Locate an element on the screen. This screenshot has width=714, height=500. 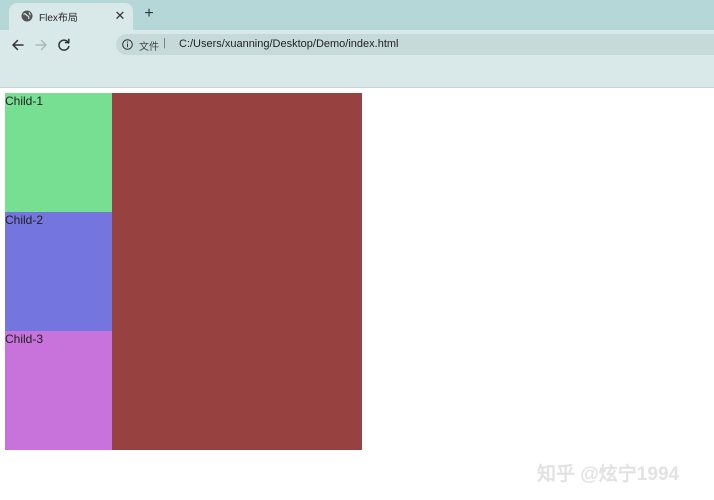
scheme-label: 文件 is located at coordinates (149, 47).